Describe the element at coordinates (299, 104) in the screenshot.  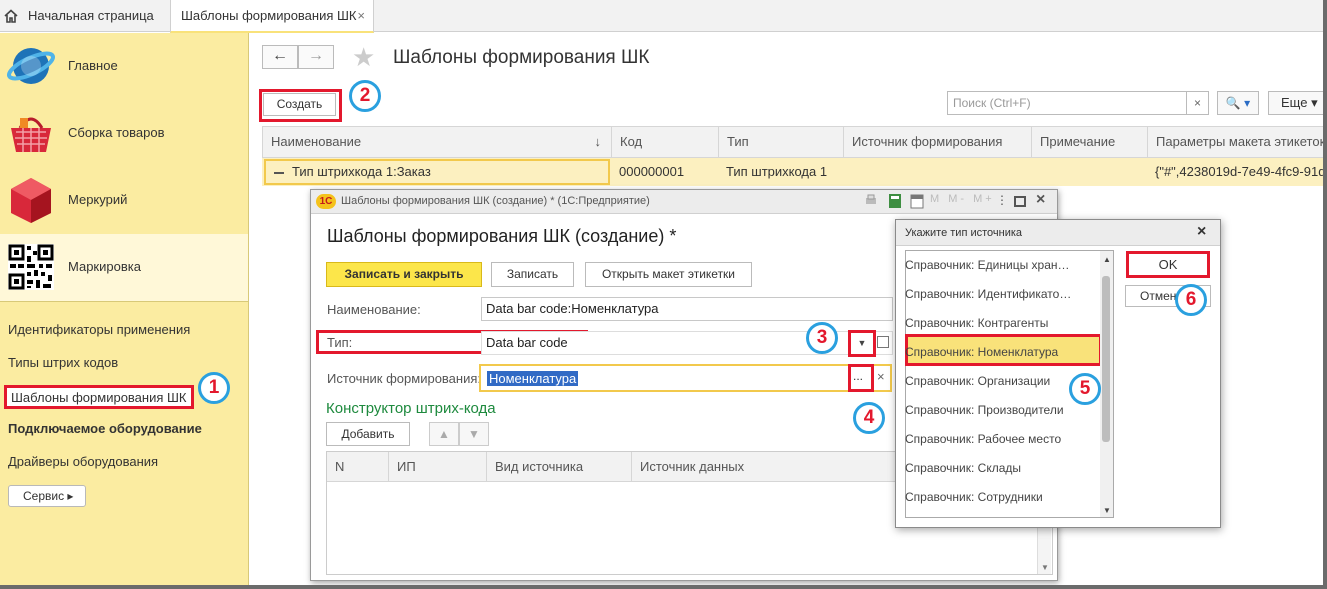
I see `create-button: Создать` at that location.